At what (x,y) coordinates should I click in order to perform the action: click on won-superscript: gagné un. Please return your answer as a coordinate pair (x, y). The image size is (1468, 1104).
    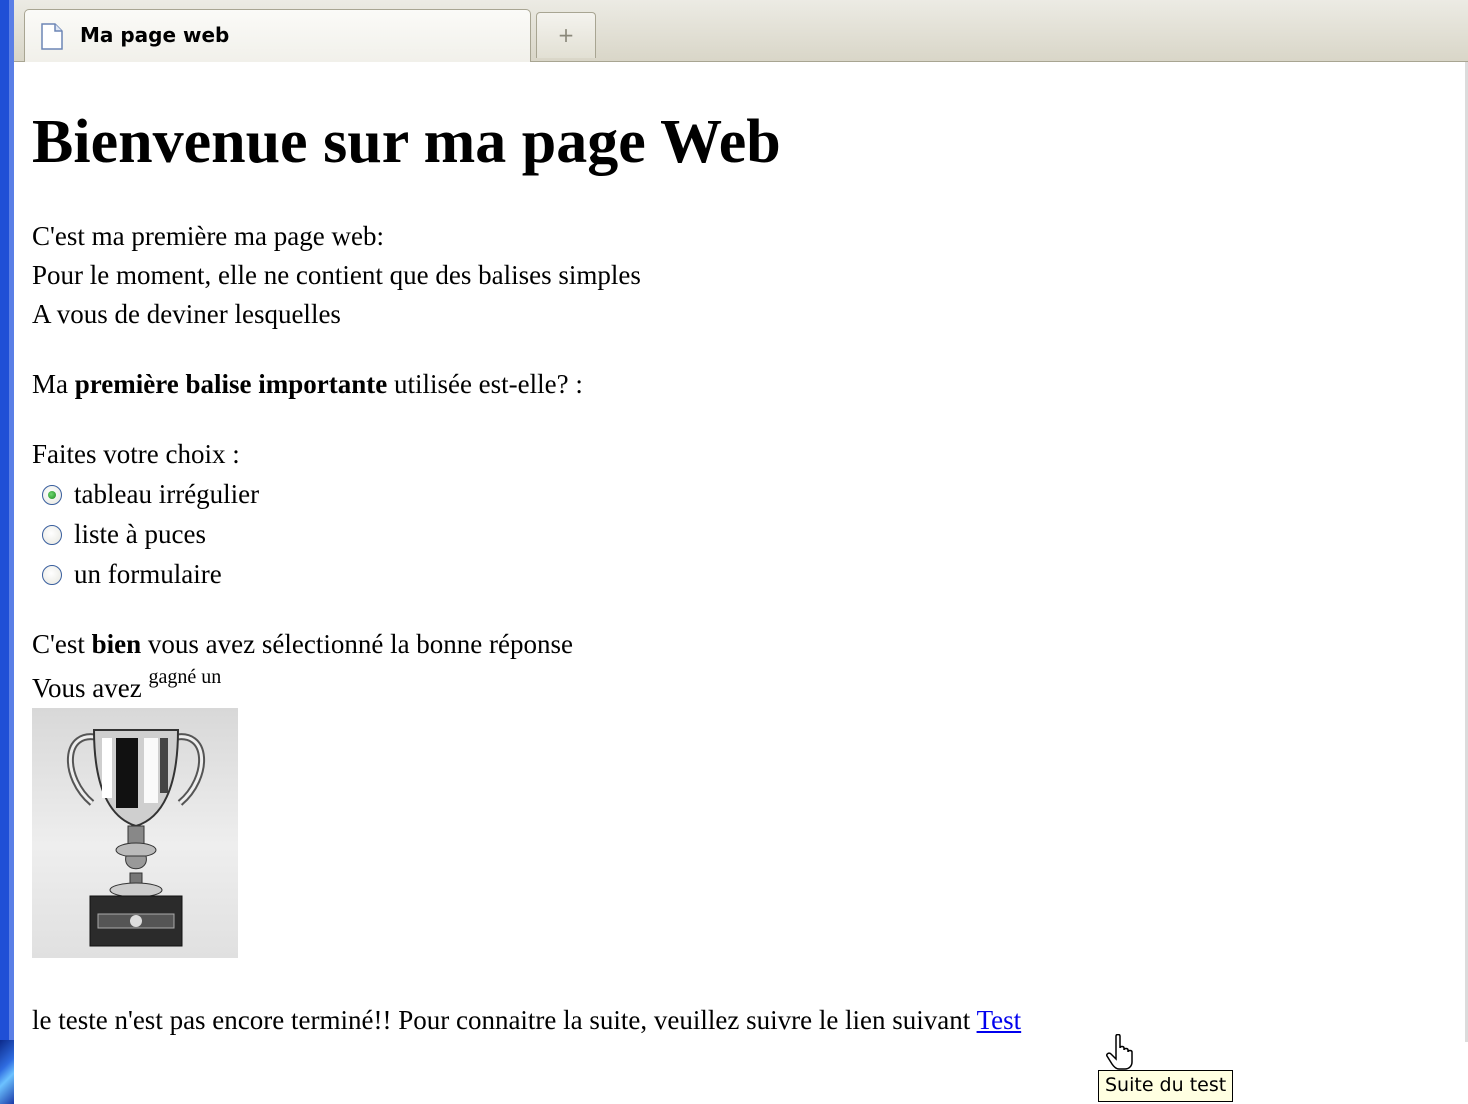
    Looking at the image, I should click on (185, 677).